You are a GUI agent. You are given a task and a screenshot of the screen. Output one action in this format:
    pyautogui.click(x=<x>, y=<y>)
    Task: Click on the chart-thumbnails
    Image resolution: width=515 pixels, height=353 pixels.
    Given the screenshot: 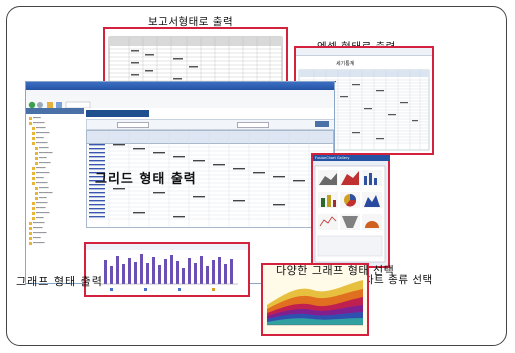 What is the action you would take?
    pyautogui.click(x=350, y=214)
    